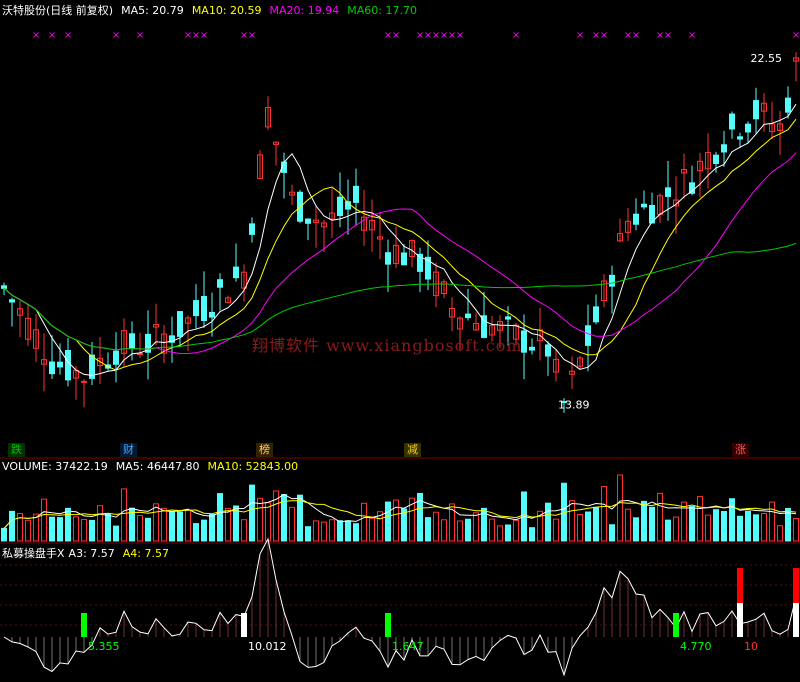  What do you see at coordinates (128, 450) in the screenshot?
I see `signal-tag: 财` at bounding box center [128, 450].